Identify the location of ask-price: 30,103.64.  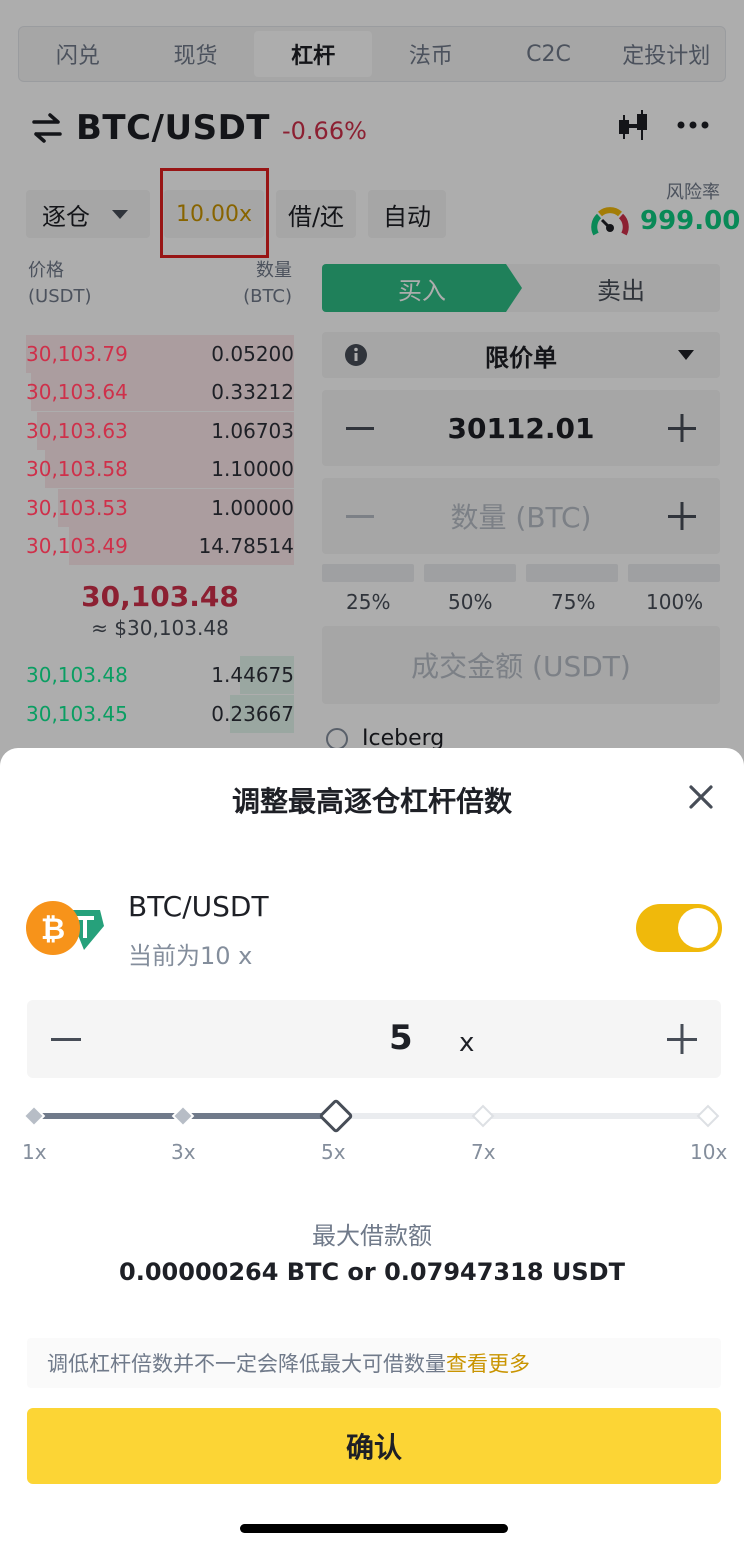
(77, 392).